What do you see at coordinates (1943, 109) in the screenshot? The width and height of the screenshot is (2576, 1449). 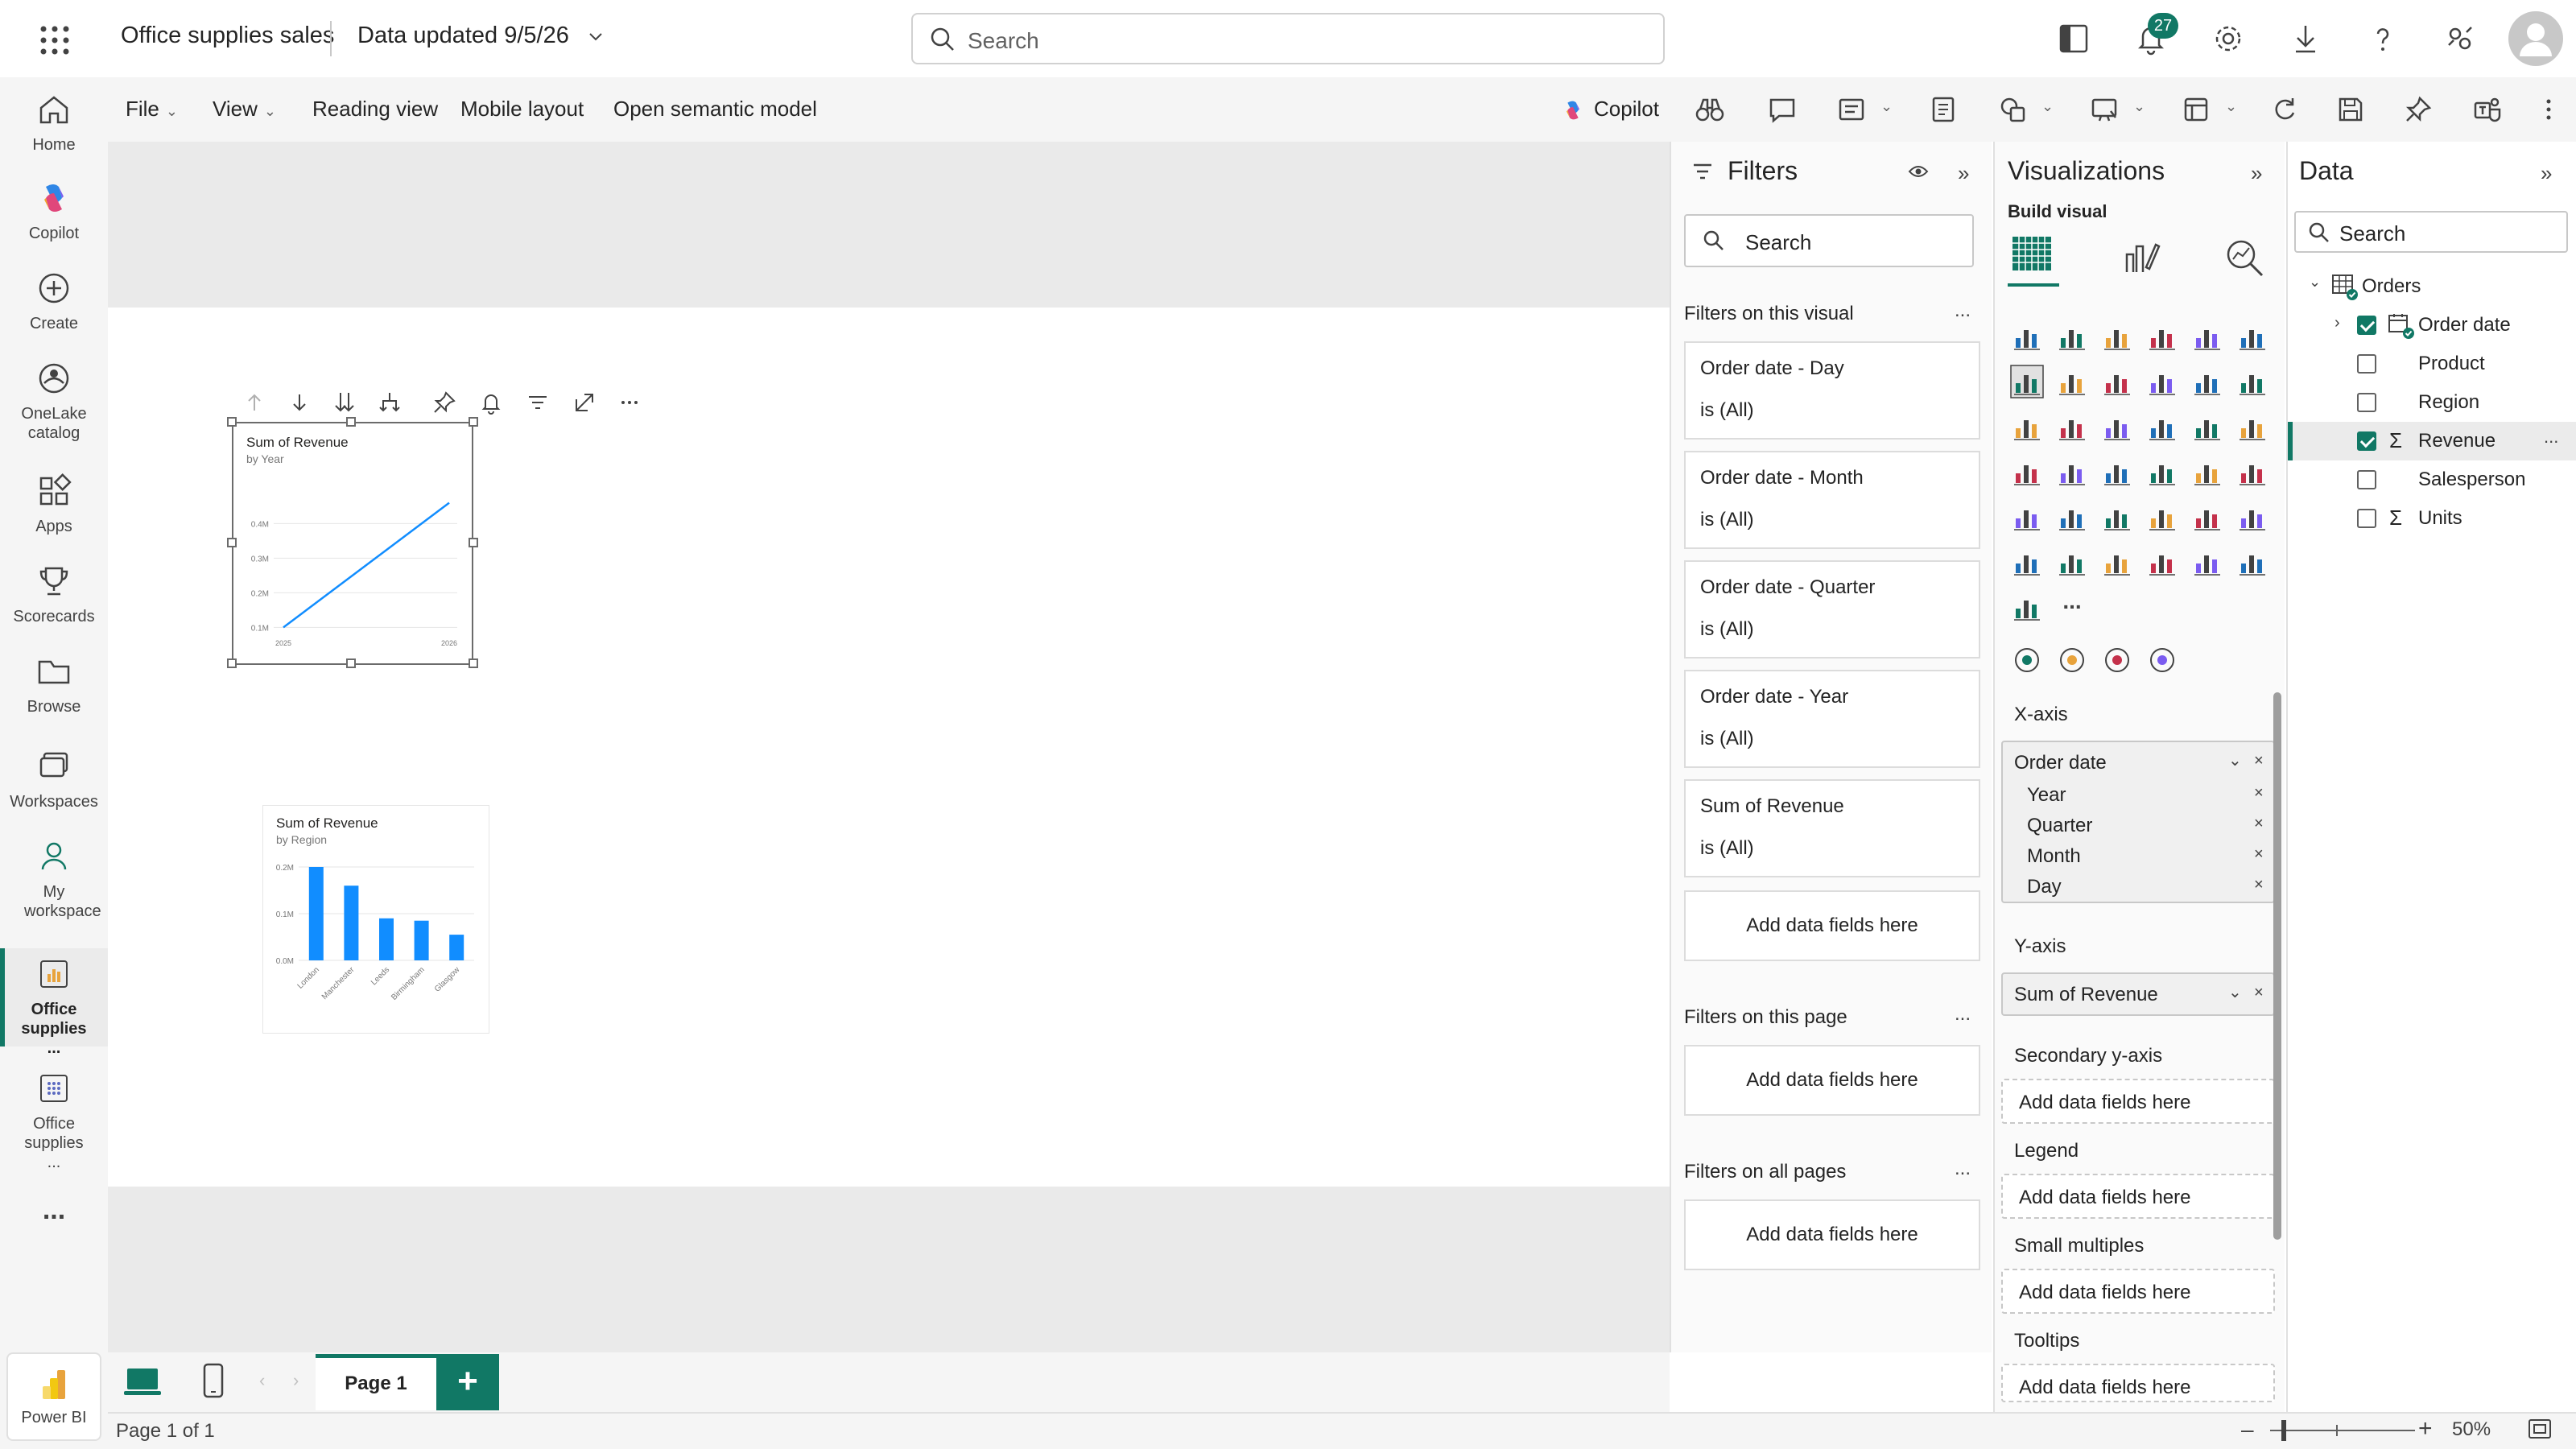 I see `notes-icon` at bounding box center [1943, 109].